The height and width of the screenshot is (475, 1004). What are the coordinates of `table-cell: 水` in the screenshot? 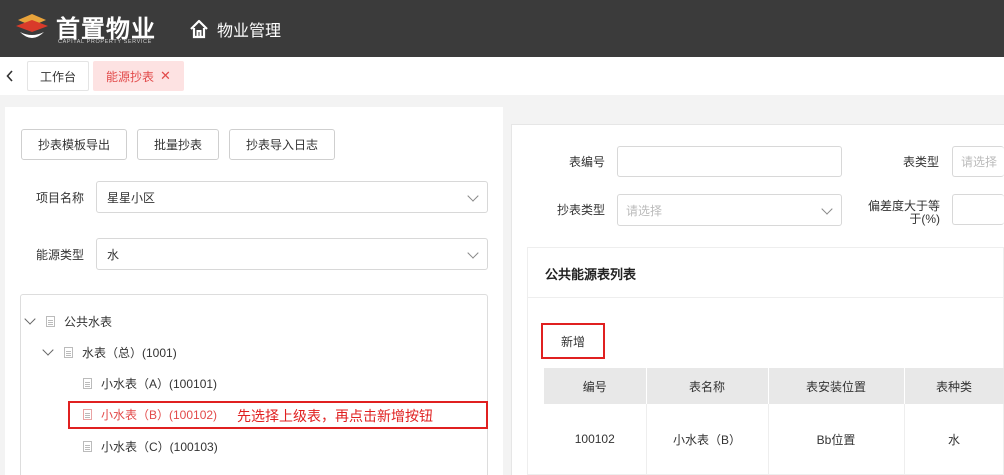 It's located at (954, 439).